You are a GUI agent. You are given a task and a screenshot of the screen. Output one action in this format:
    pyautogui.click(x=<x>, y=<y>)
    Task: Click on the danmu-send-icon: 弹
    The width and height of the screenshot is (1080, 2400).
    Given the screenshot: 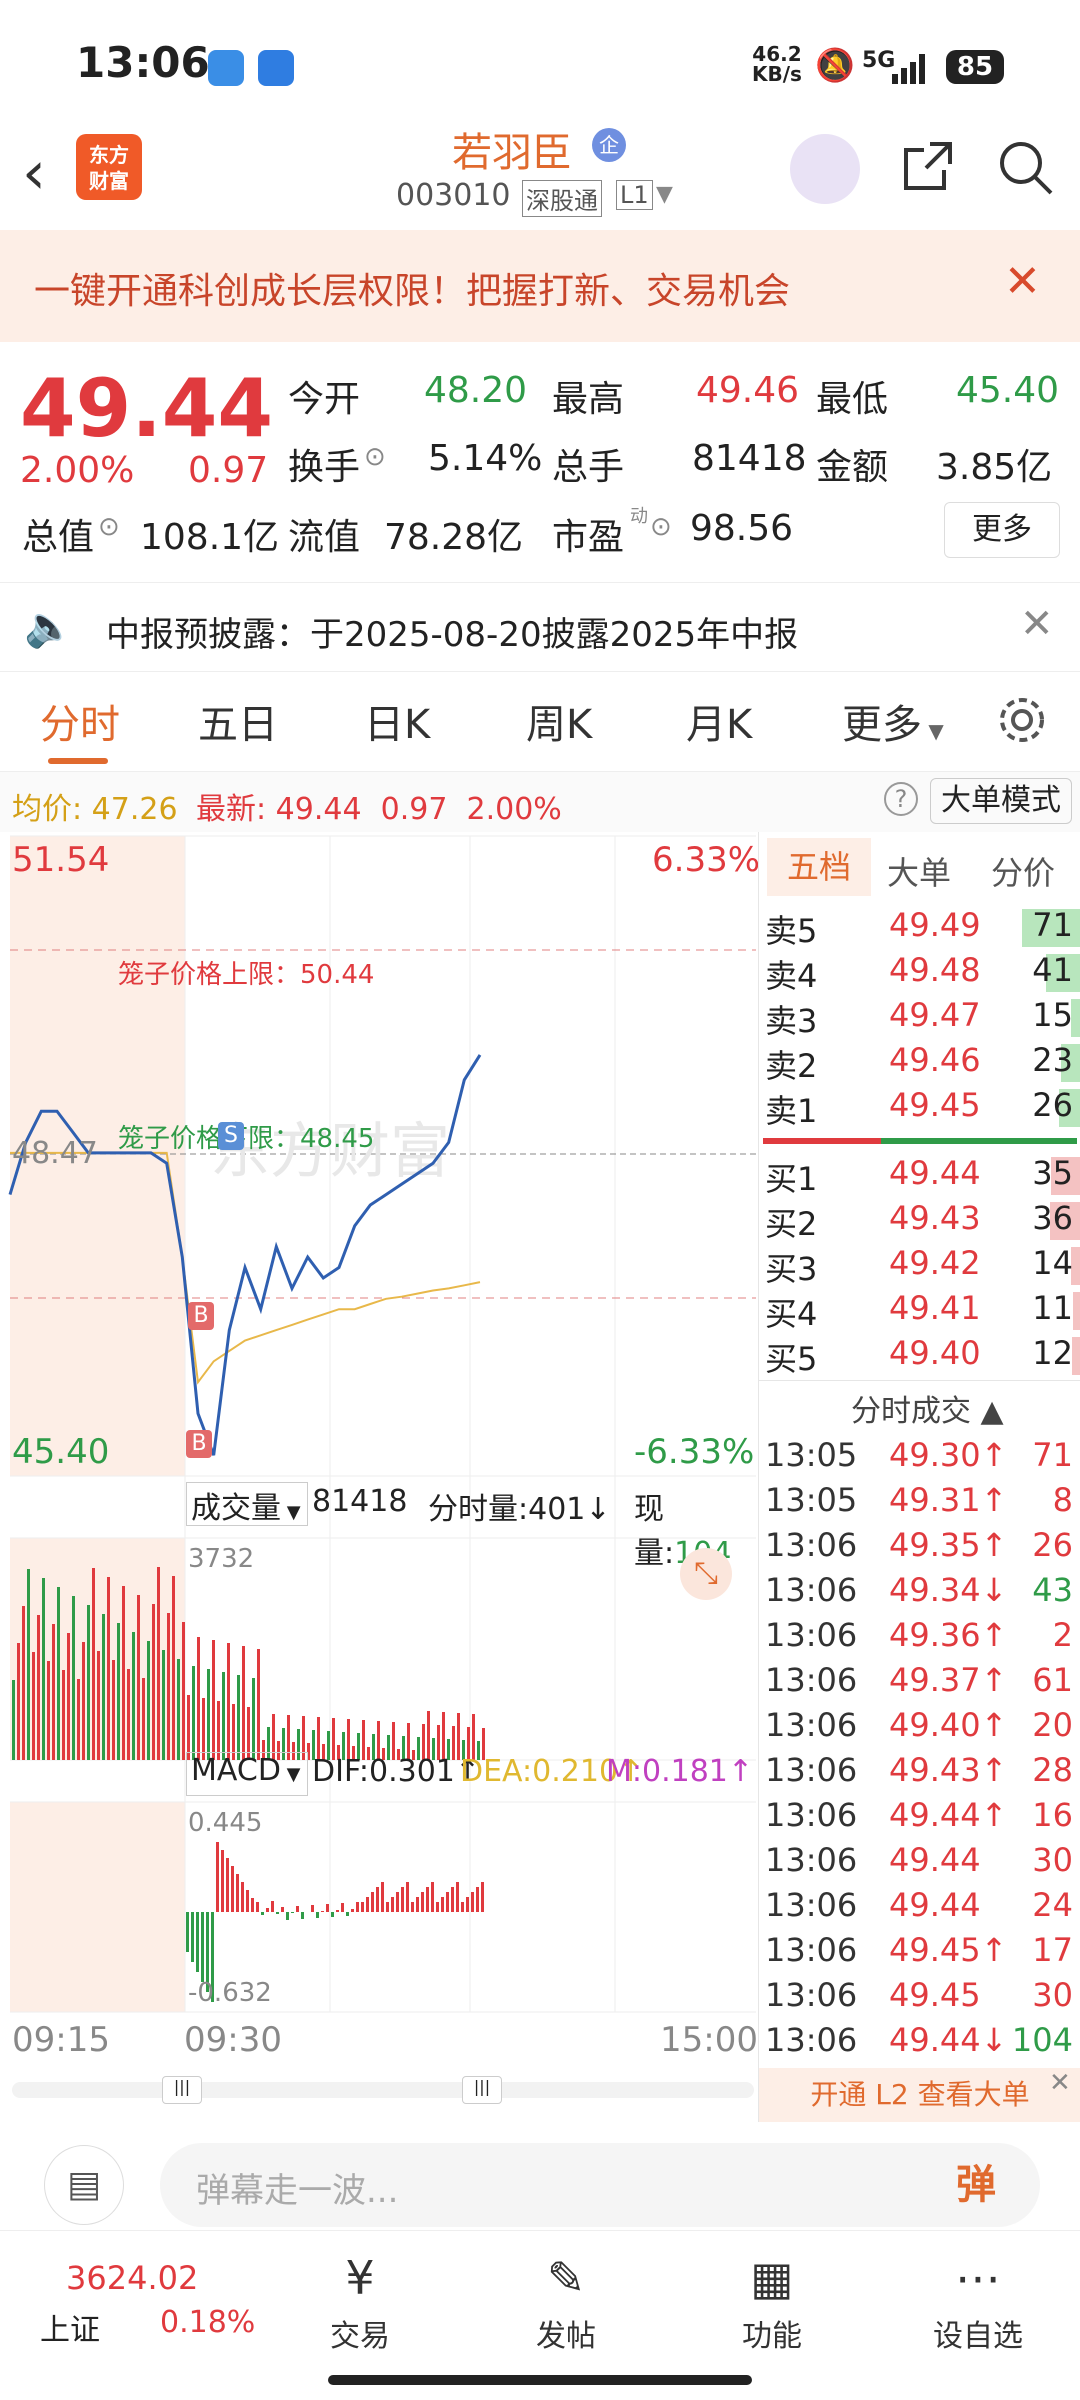 What is the action you would take?
    pyautogui.click(x=976, y=2185)
    